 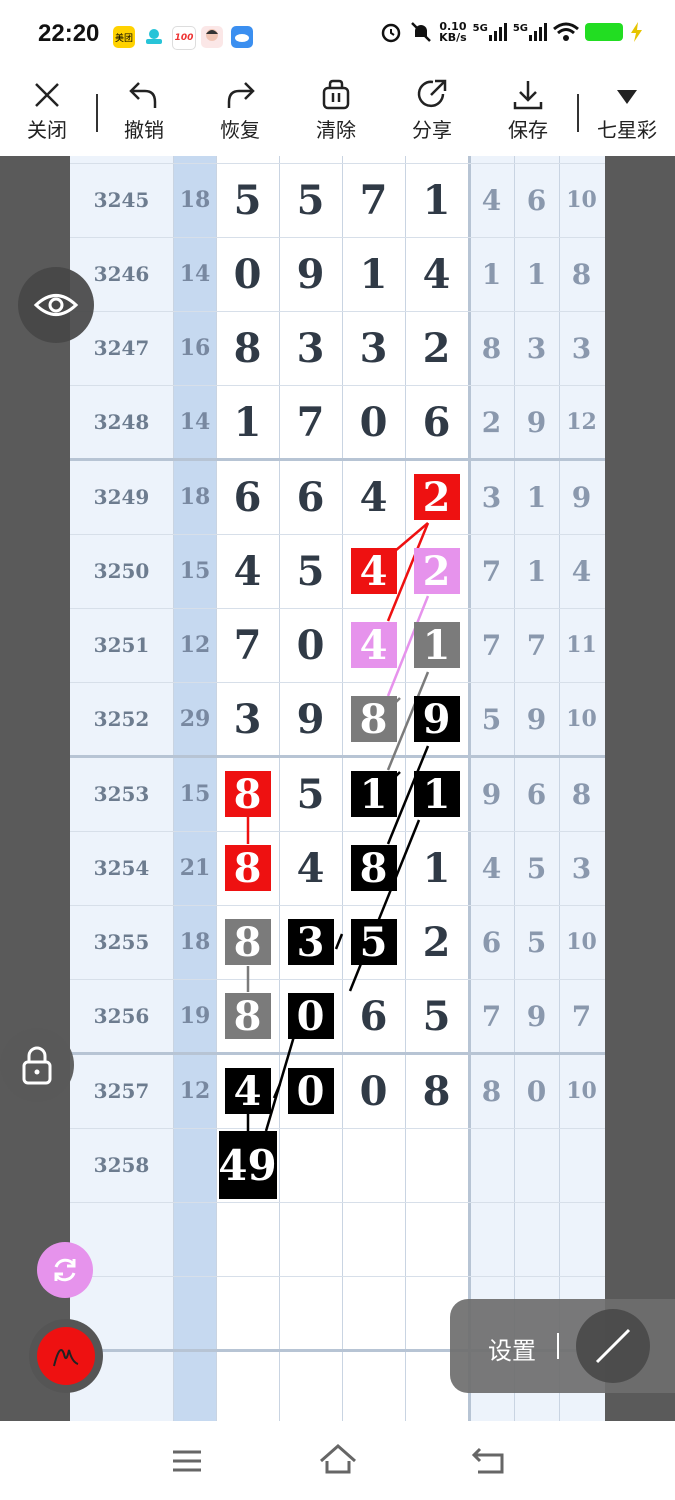 What do you see at coordinates (195, 645) in the screenshot?
I see `sum-value: 12` at bounding box center [195, 645].